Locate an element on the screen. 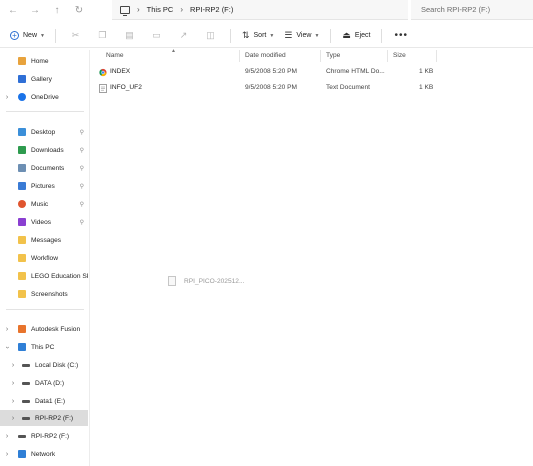  sidebar-item-music: Music ⚲ is located at coordinates (44, 204).